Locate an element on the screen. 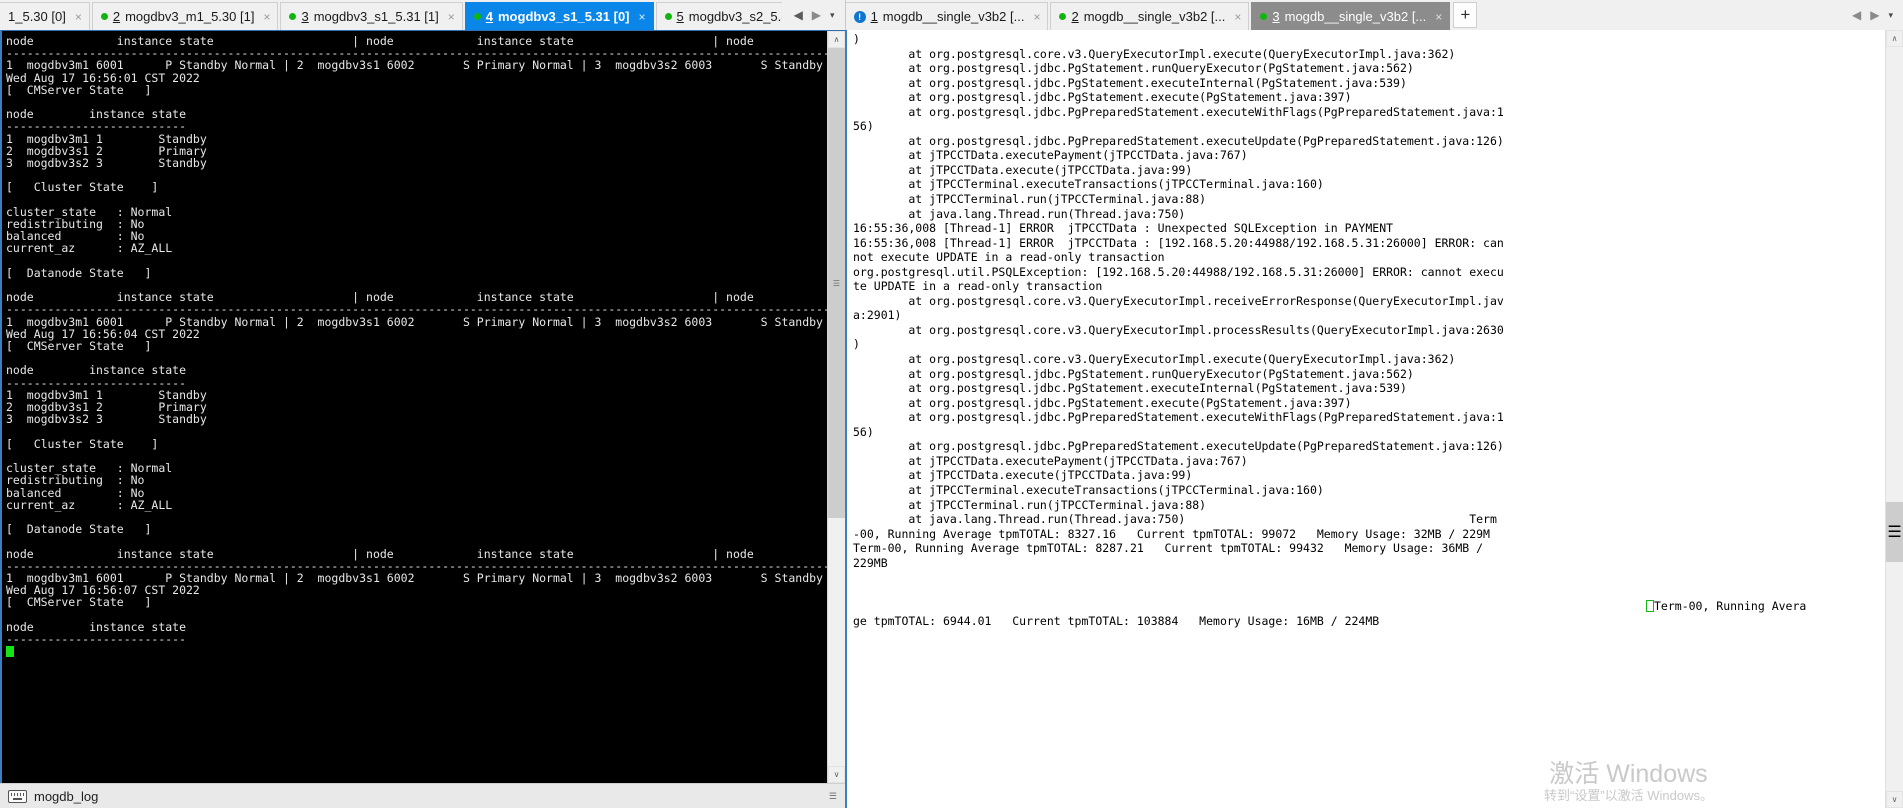 The image size is (1903, 808). right-terminal-scrollbar: ∧ ☰ ∨ is located at coordinates (1894, 419).